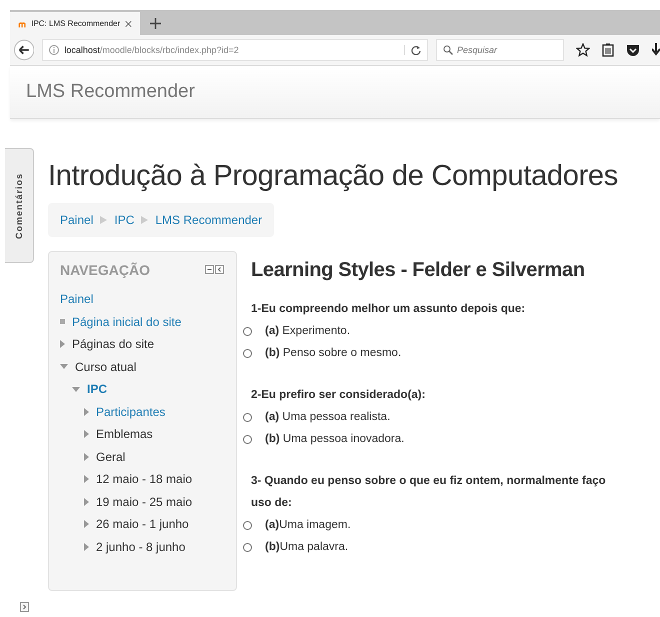  What do you see at coordinates (215, 270) in the screenshot?
I see `block-controls-icon` at bounding box center [215, 270].